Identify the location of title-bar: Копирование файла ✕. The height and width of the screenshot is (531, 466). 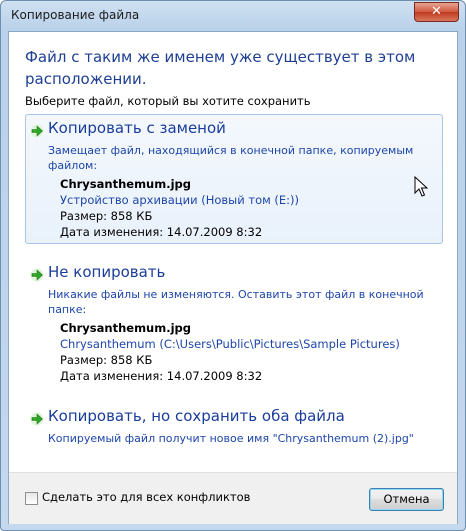
(233, 16).